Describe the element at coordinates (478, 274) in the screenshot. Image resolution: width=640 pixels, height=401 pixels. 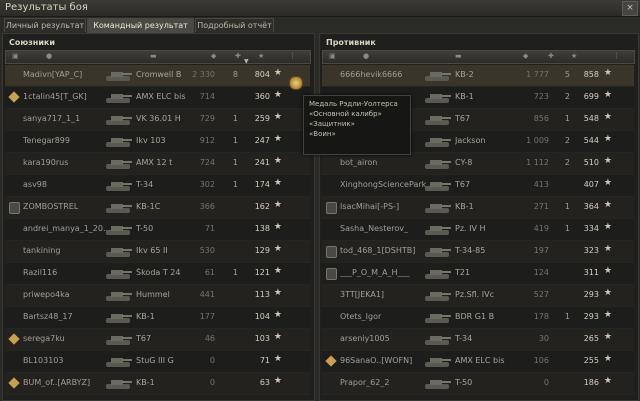
I see `player-row: ___P_O_M_A_H___ T21 124 311 ★` at that location.